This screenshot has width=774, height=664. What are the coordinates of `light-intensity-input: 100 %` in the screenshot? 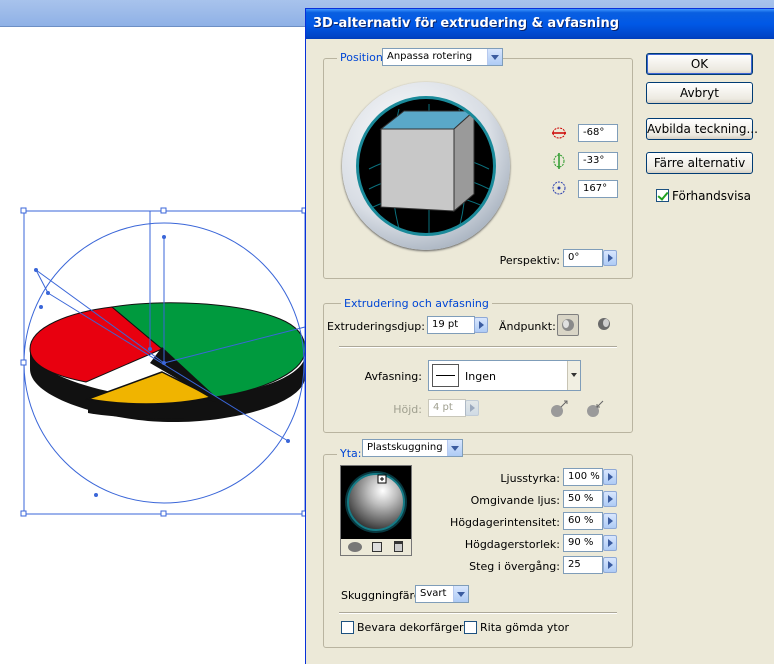 It's located at (583, 477).